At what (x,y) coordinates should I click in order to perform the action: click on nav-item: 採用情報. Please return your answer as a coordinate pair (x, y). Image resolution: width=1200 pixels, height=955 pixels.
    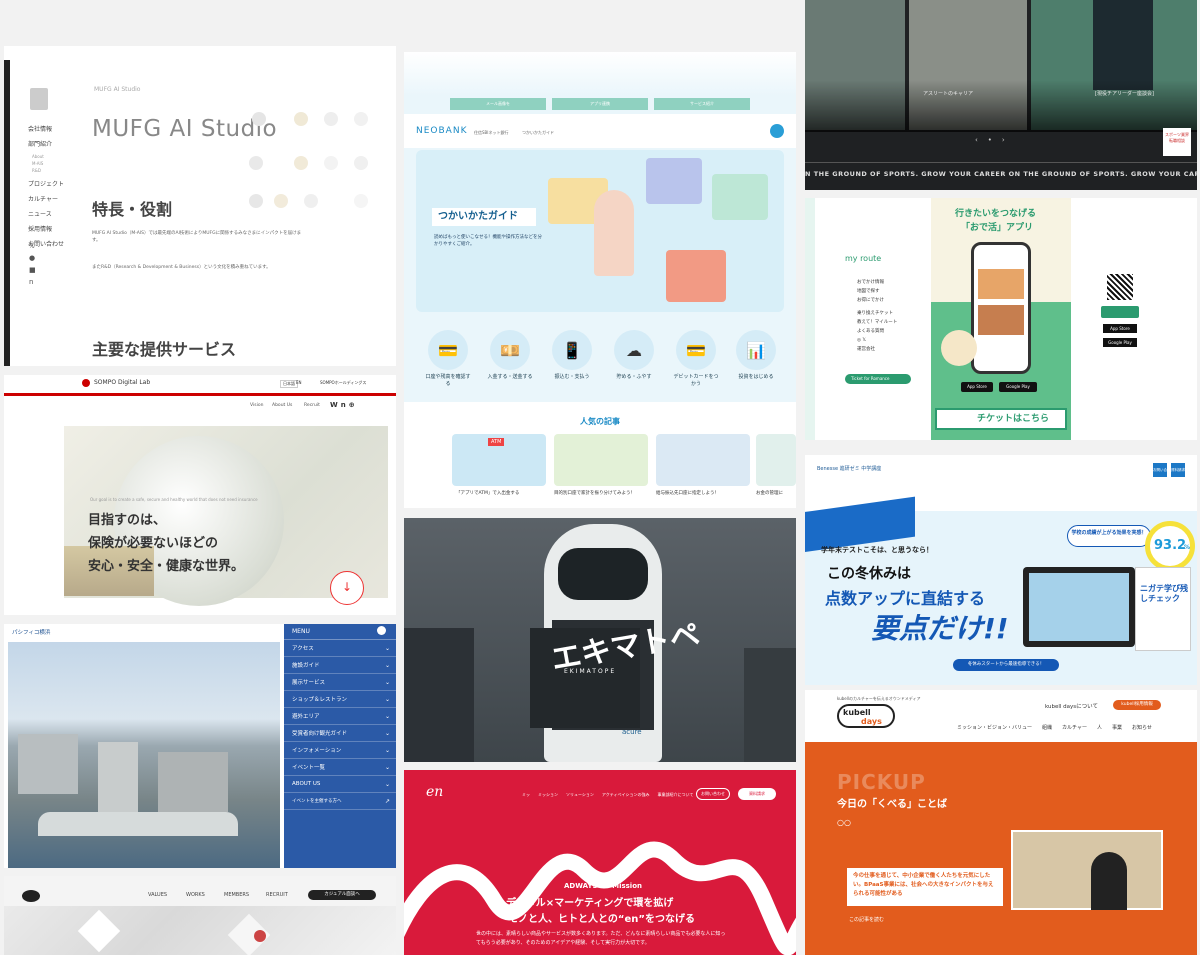
    Looking at the image, I should click on (46, 228).